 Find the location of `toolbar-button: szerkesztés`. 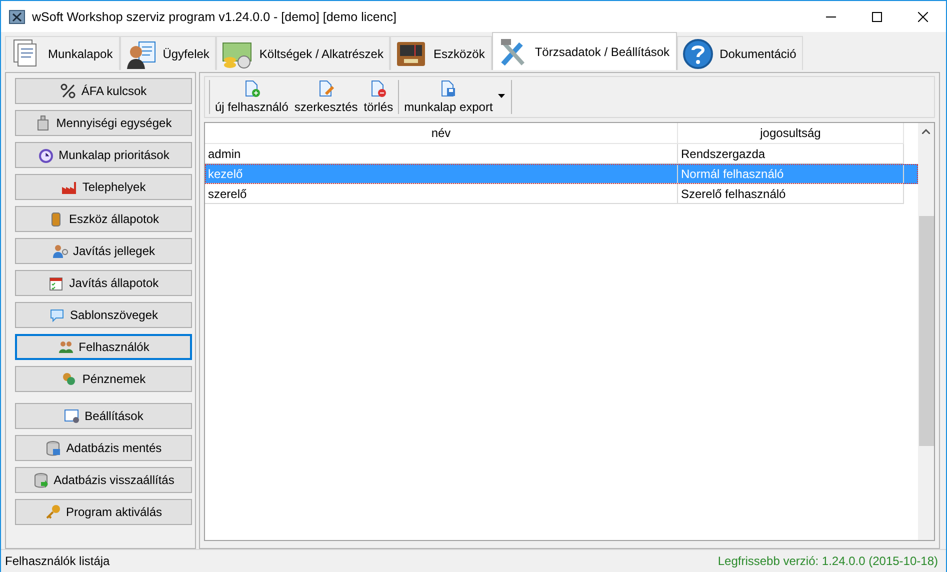

toolbar-button: szerkesztés is located at coordinates (326, 97).